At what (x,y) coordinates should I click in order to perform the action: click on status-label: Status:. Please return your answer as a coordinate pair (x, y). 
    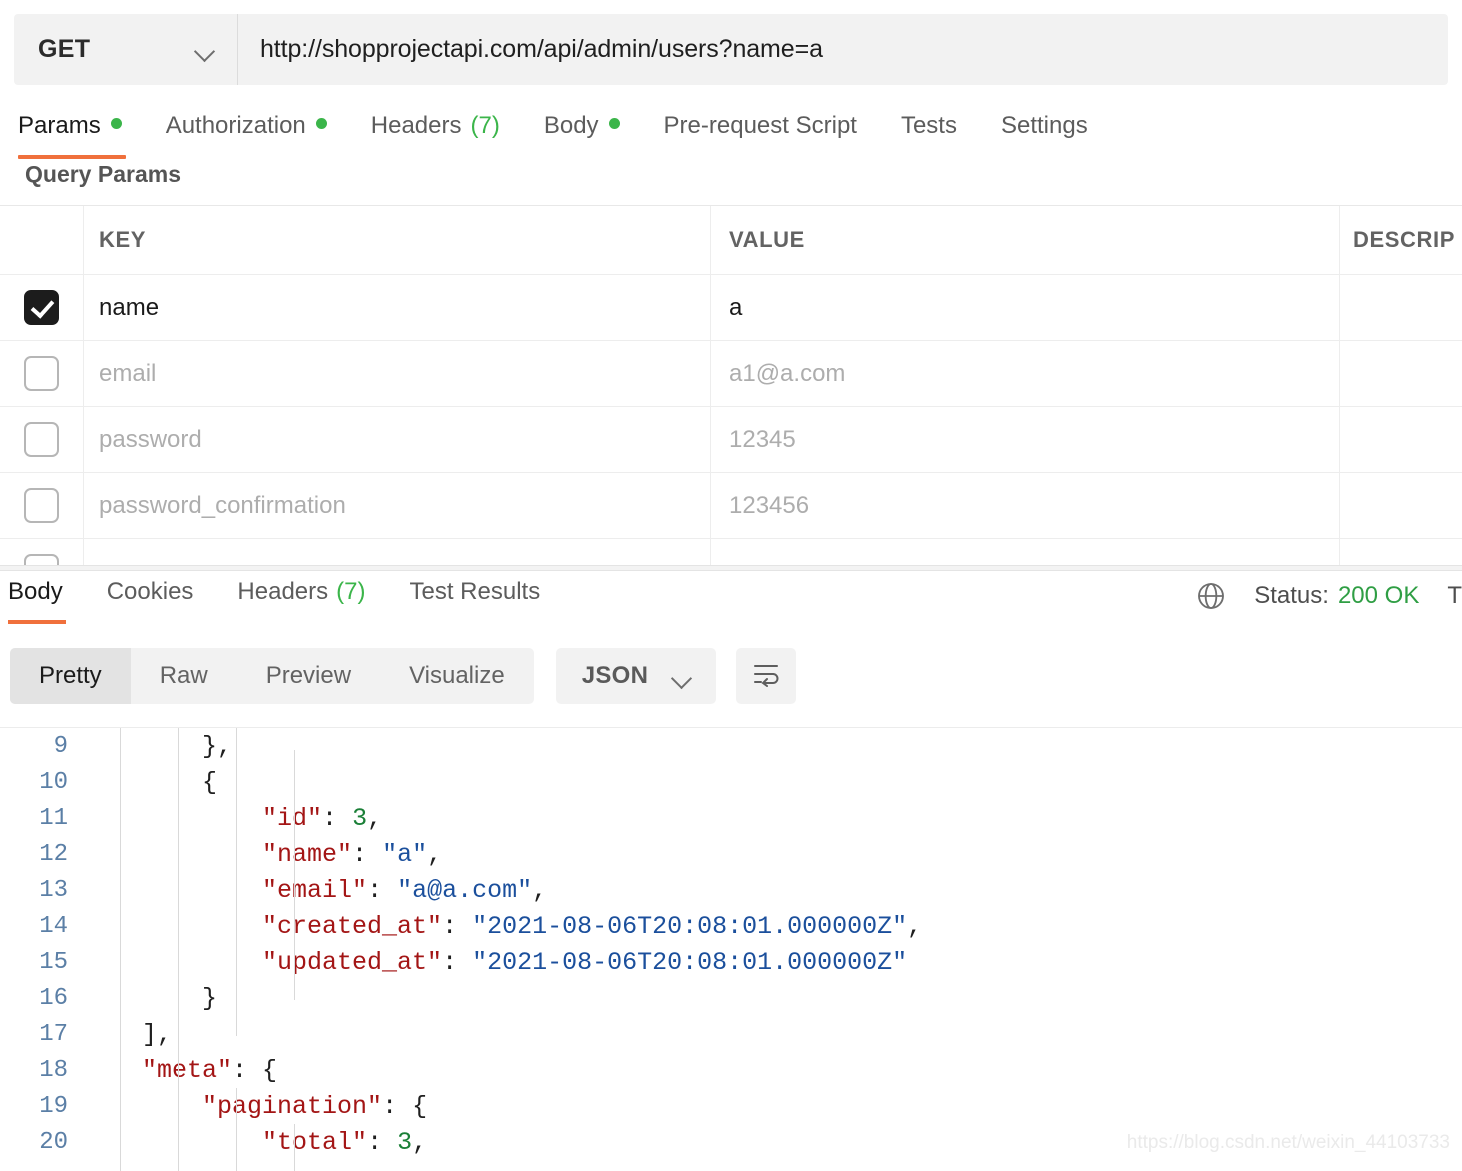
    Looking at the image, I should click on (1291, 595).